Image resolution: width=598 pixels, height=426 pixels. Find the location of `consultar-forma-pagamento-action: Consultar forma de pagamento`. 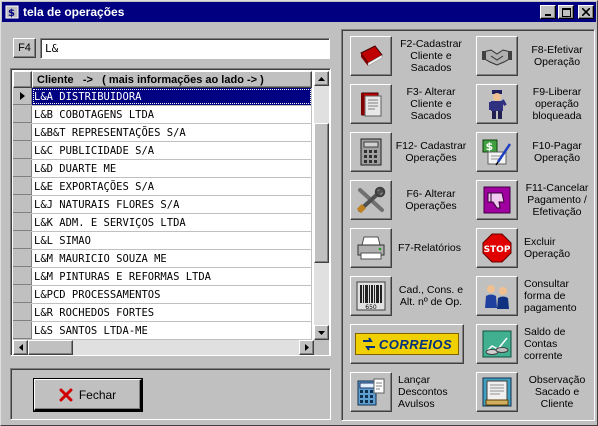

consultar-forma-pagamento-action: Consultar forma de pagamento is located at coordinates (534, 296).